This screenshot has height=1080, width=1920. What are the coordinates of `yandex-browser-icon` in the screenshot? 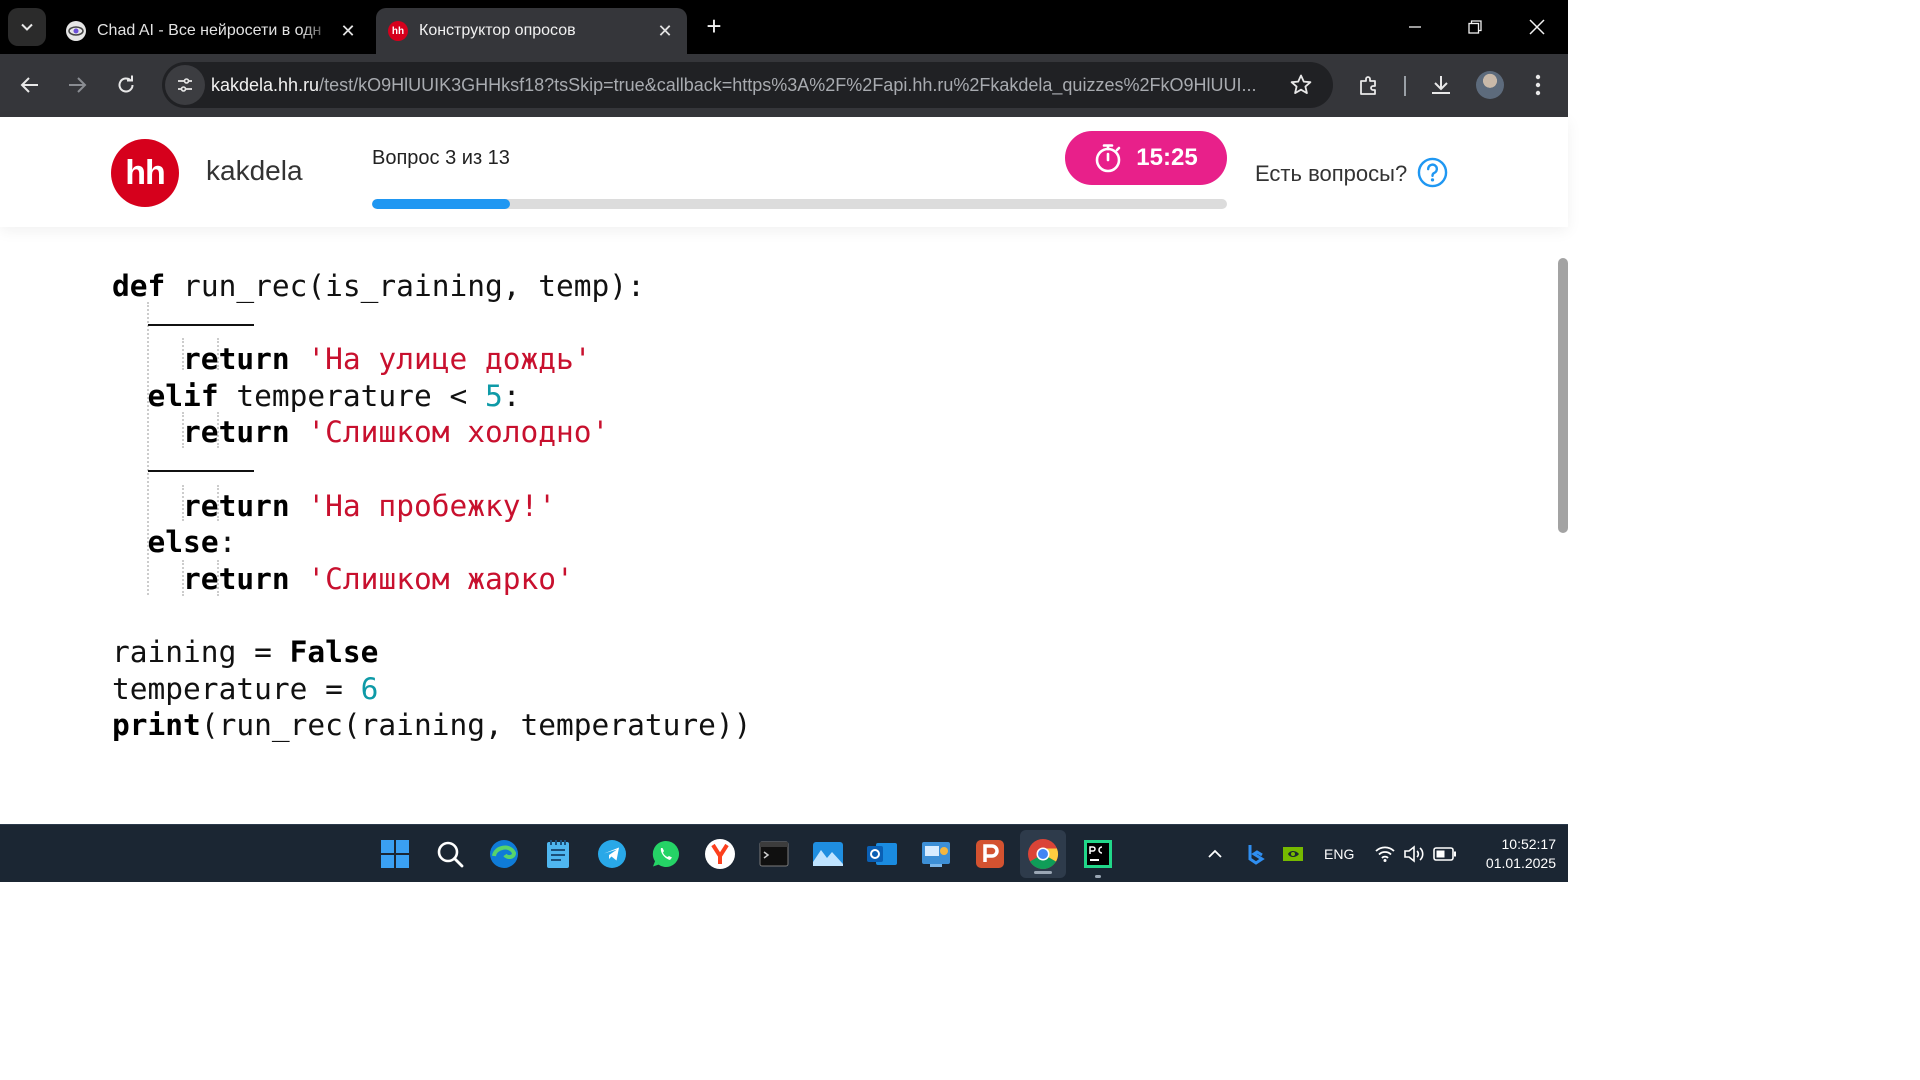 It's located at (720, 854).